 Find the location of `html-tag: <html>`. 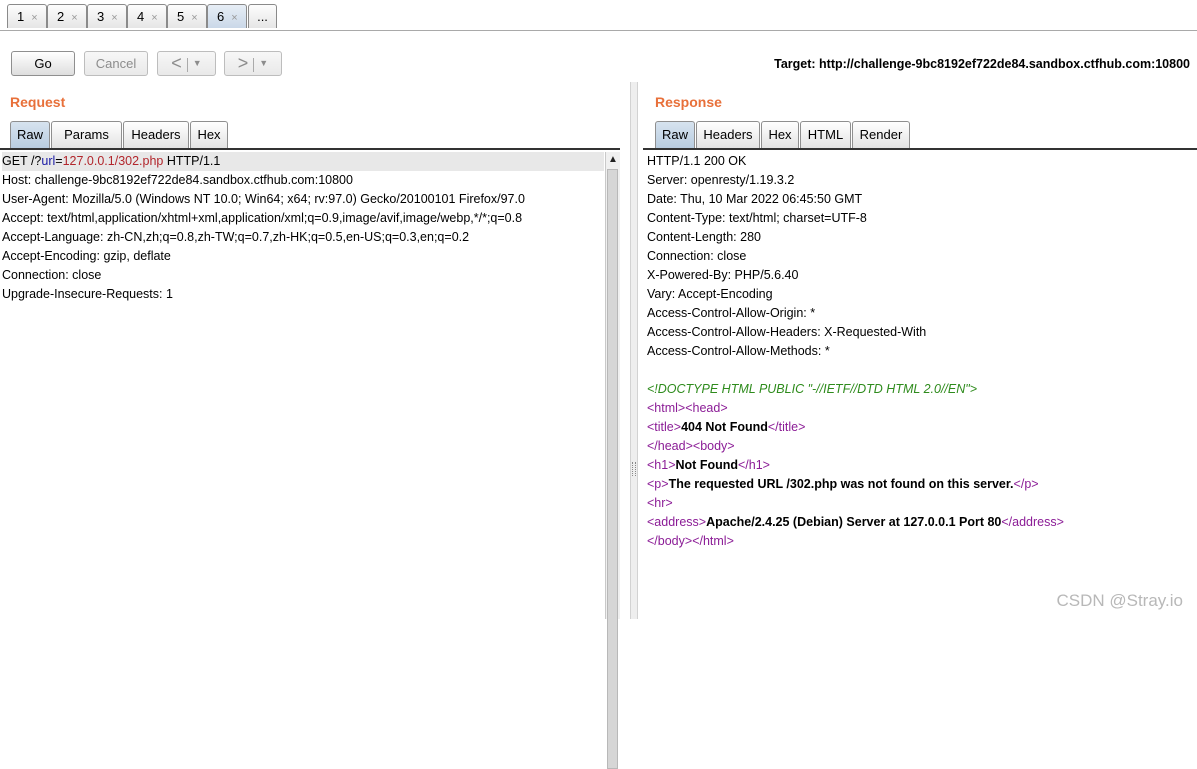

html-tag: <html> is located at coordinates (666, 408).